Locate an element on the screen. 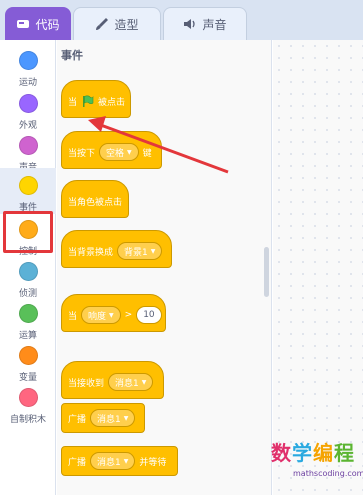 Image resolution: width=363 pixels, height=495 pixels. broadcast-and-wait-block: 广播 消息1 ▼ 并等待 is located at coordinates (119, 461).